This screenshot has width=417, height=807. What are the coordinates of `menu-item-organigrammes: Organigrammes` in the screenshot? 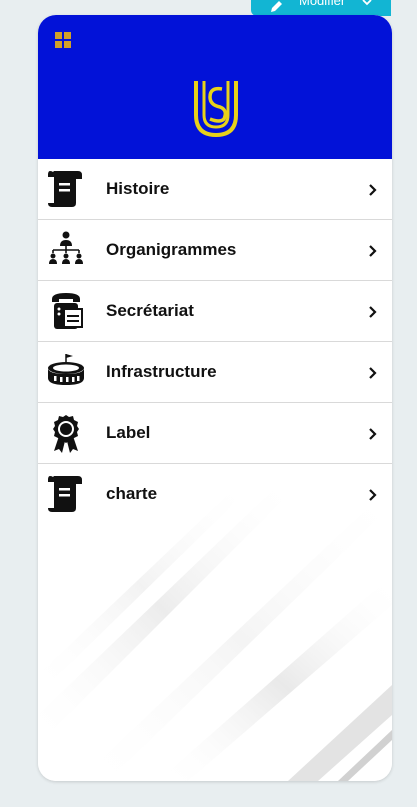 It's located at (215, 250).